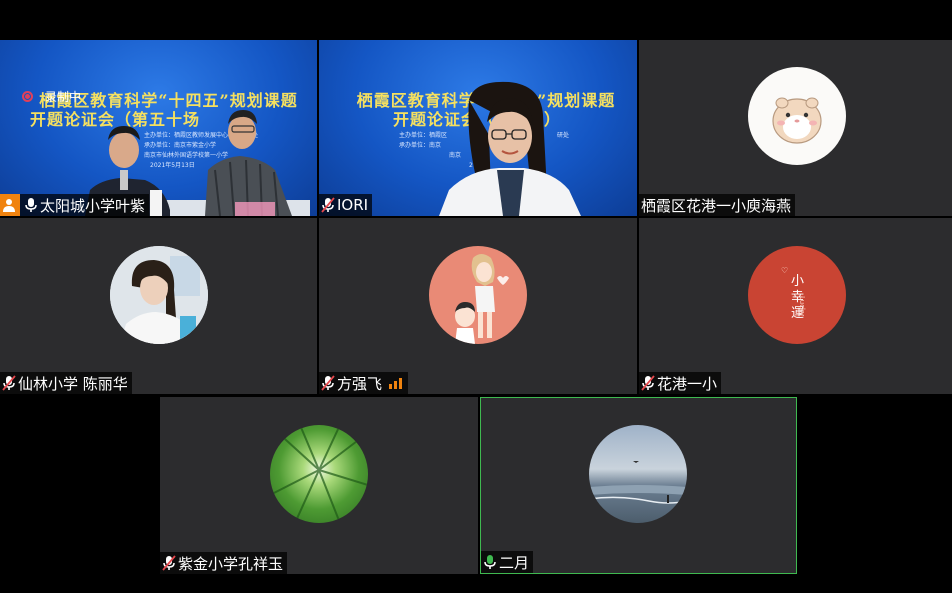 The height and width of the screenshot is (593, 952). I want to click on profile-photo-avatar, so click(159, 295).